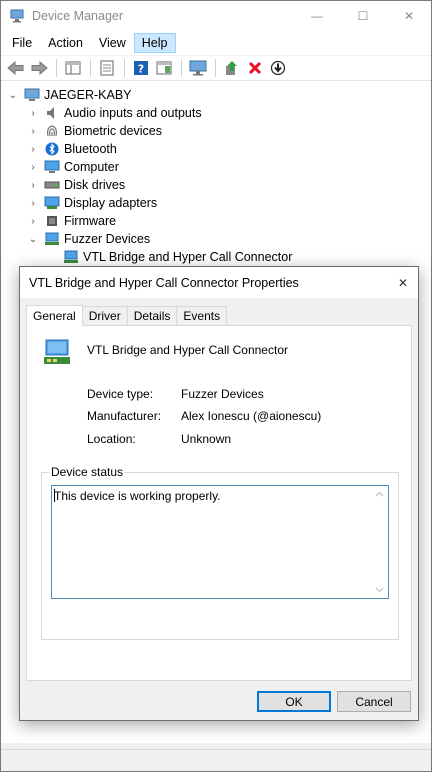 The height and width of the screenshot is (772, 432). I want to click on tree-item-label: Firmware, so click(90, 221).